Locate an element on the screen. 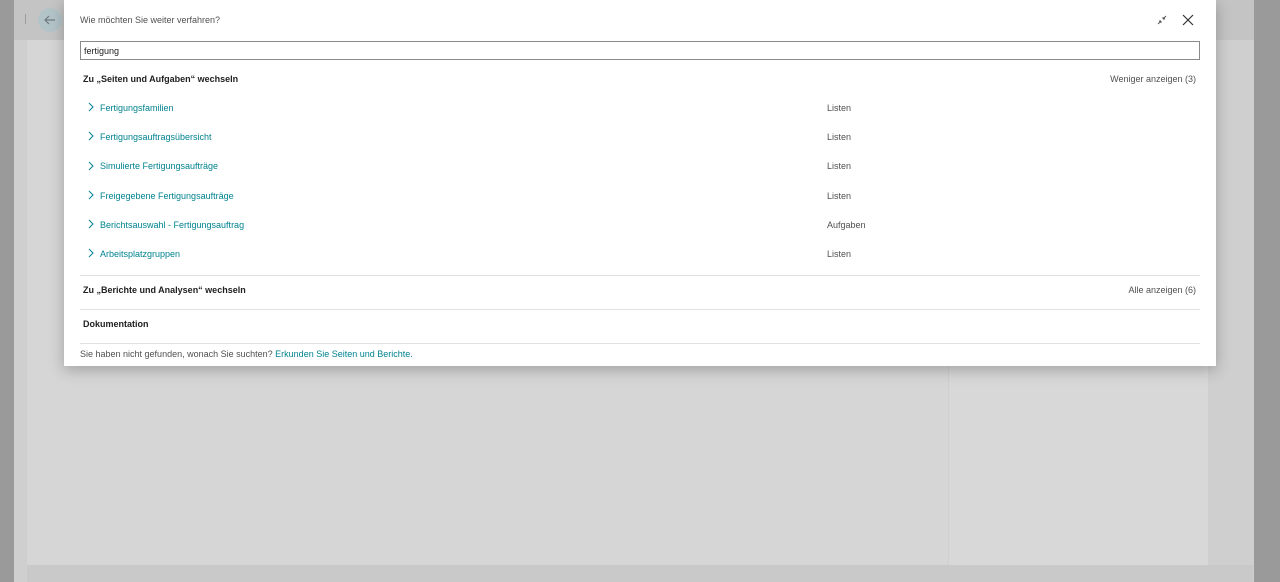  explore-pages-link: Erkunden Sie Seiten und Berichte. is located at coordinates (344, 354).